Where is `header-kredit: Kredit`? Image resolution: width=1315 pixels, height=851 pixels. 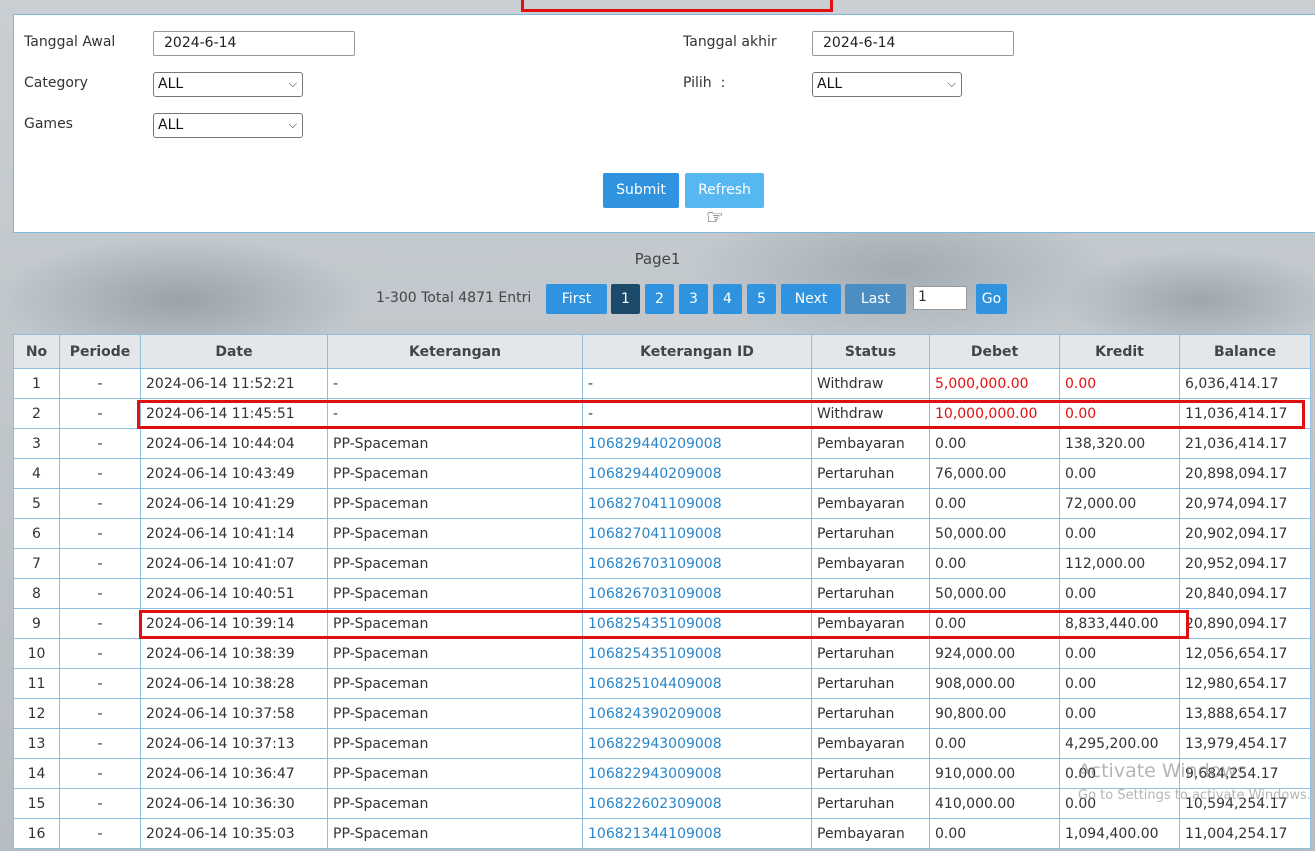 header-kredit: Kredit is located at coordinates (1119, 351).